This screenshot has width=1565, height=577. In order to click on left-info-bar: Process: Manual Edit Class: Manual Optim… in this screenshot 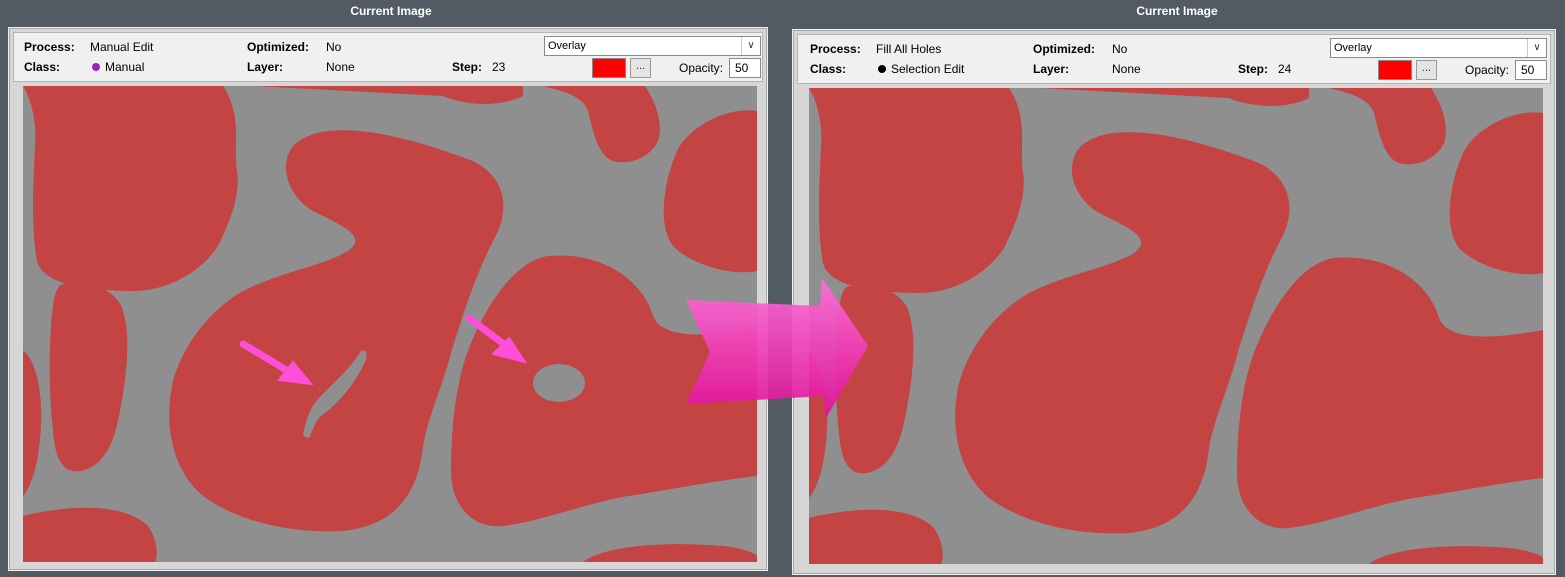, I will do `click(388, 57)`.